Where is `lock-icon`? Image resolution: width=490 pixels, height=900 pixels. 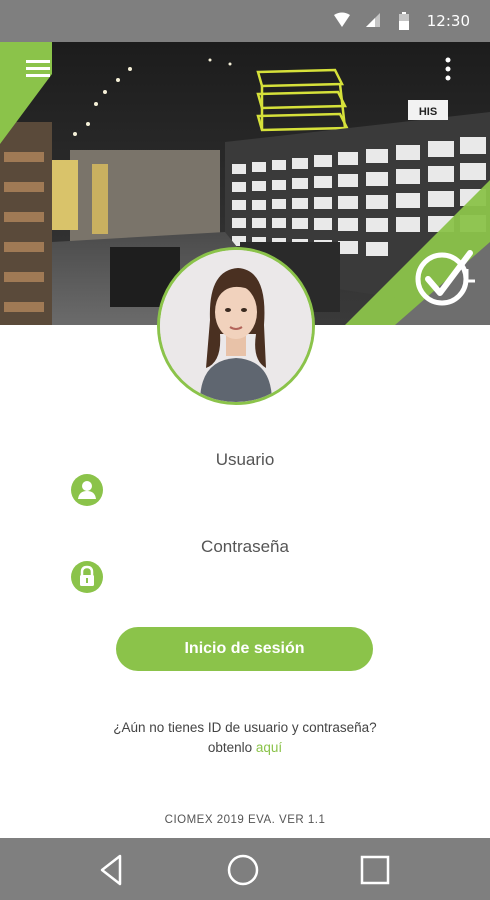
lock-icon is located at coordinates (87, 577).